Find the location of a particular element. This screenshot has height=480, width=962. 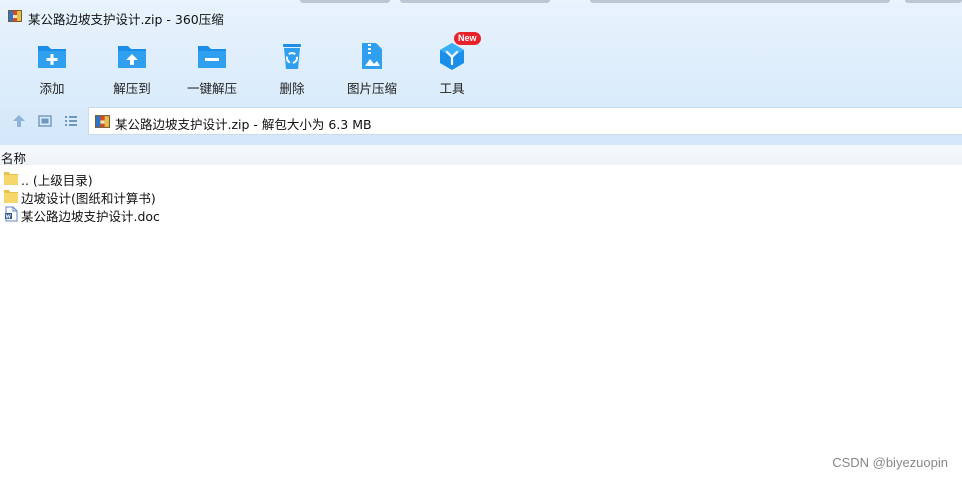

watermark: CSDN @biyezuopin is located at coordinates (890, 462).